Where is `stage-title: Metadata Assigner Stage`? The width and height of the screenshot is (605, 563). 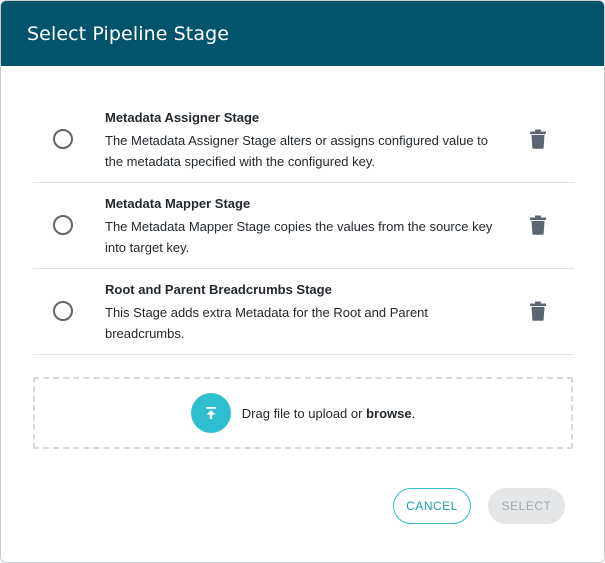
stage-title: Metadata Assigner Stage is located at coordinates (182, 117).